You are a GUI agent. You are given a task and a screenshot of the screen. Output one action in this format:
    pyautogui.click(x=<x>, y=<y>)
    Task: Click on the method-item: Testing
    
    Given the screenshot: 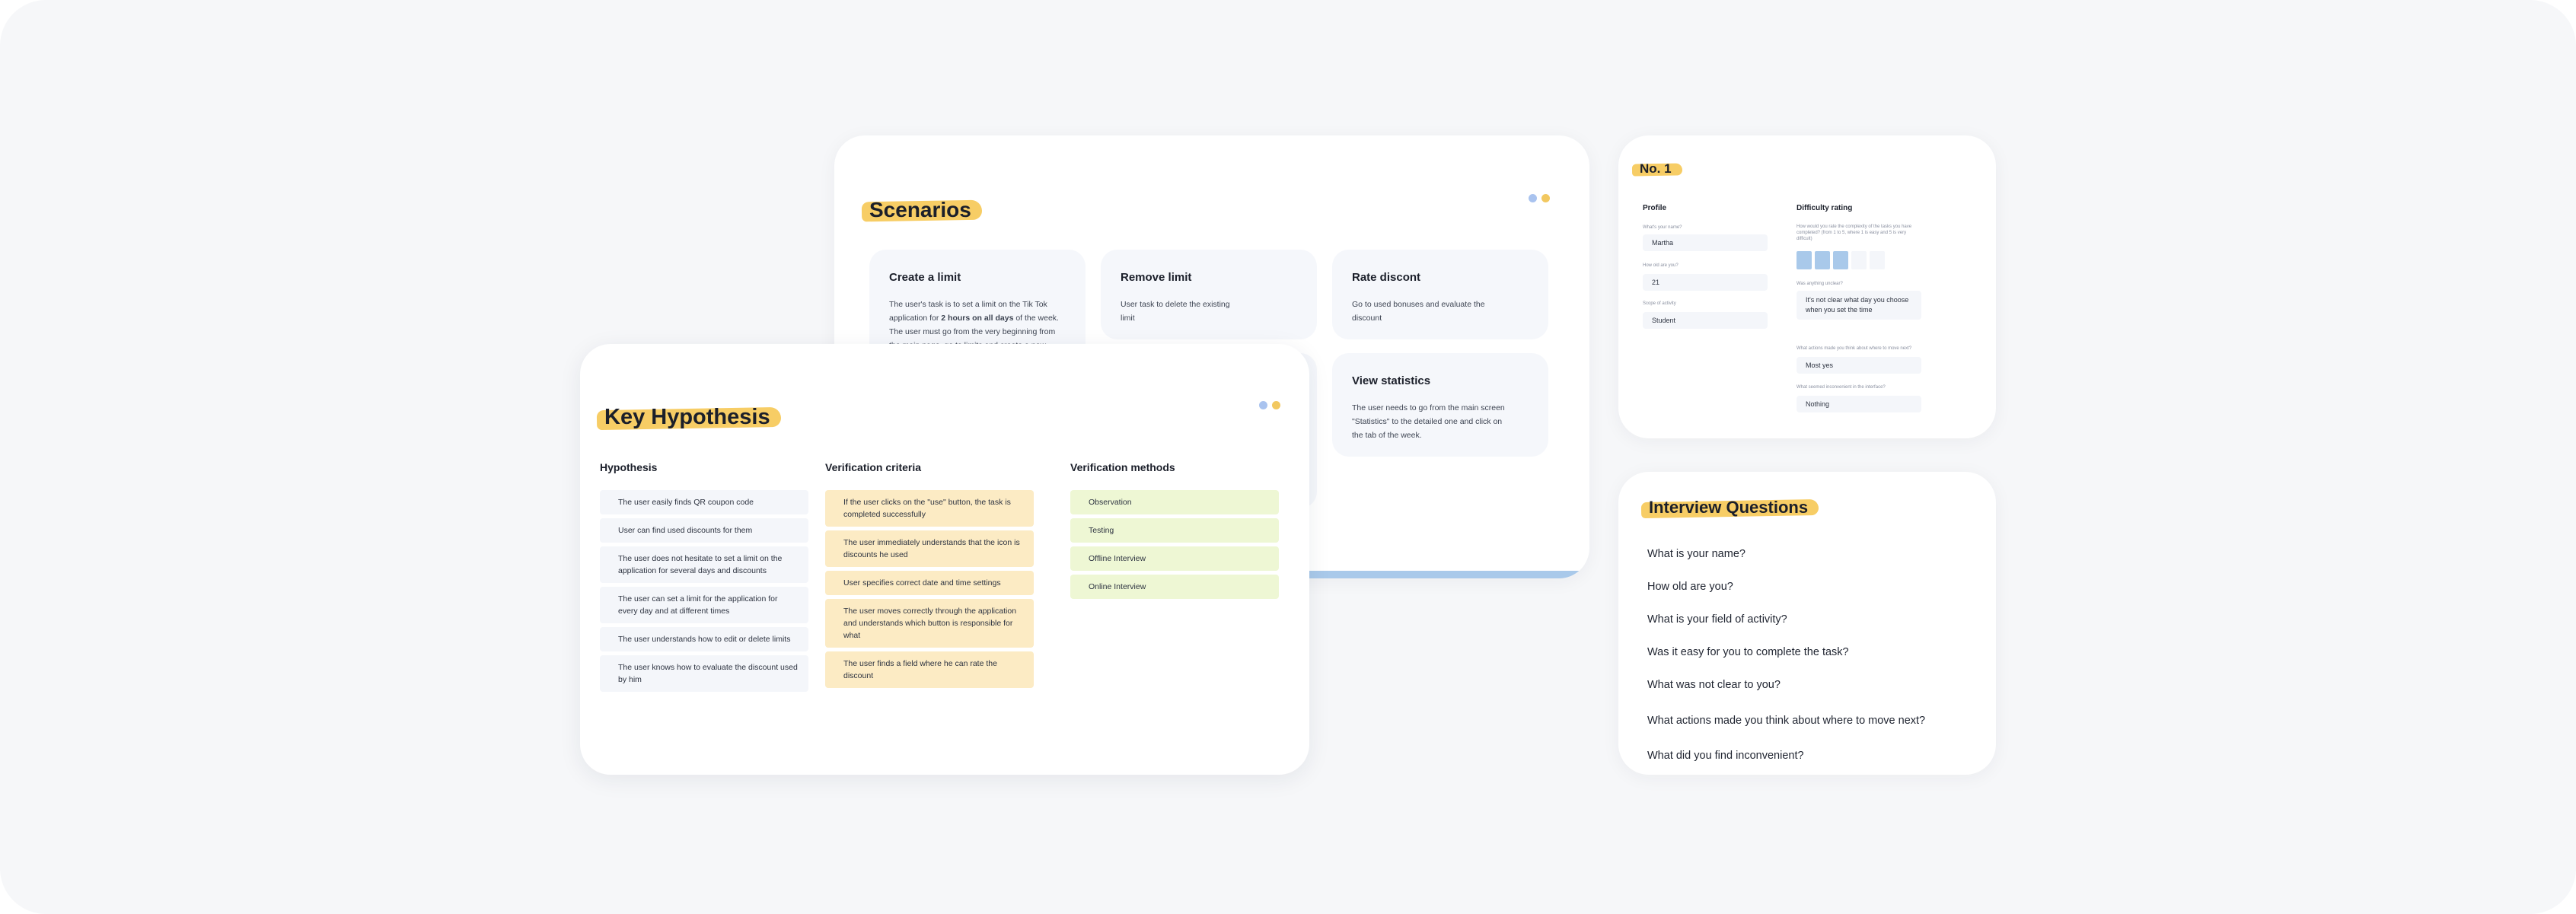 What is the action you would take?
    pyautogui.click(x=1174, y=530)
    